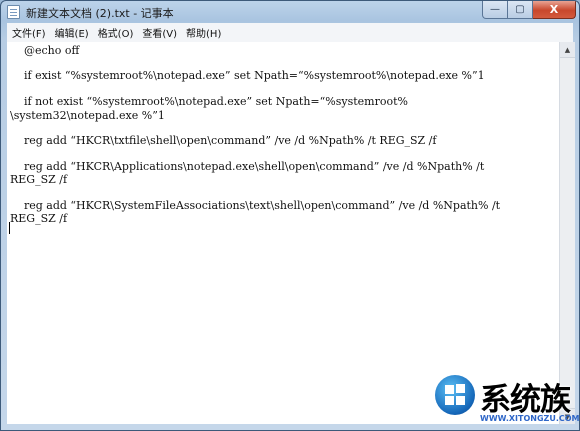 The image size is (580, 431). What do you see at coordinates (159, 32) in the screenshot?
I see `menu-view: 查看(V)` at bounding box center [159, 32].